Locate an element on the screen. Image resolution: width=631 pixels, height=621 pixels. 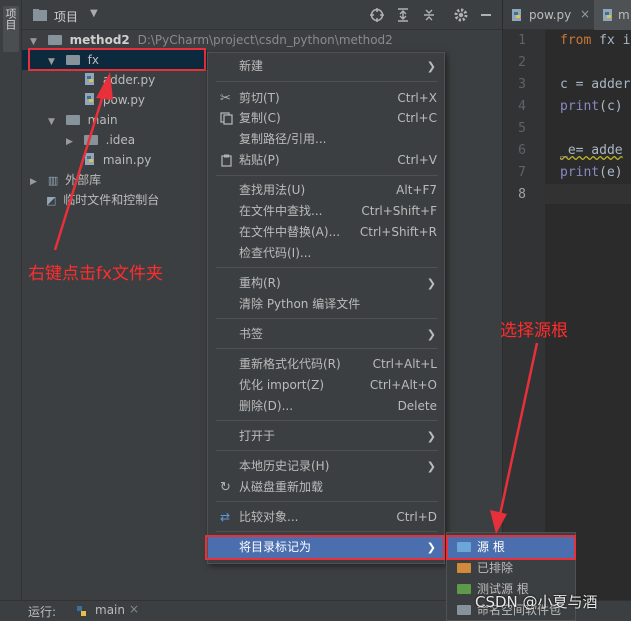
scissors-icon: ✂ is located at coordinates (225, 98).